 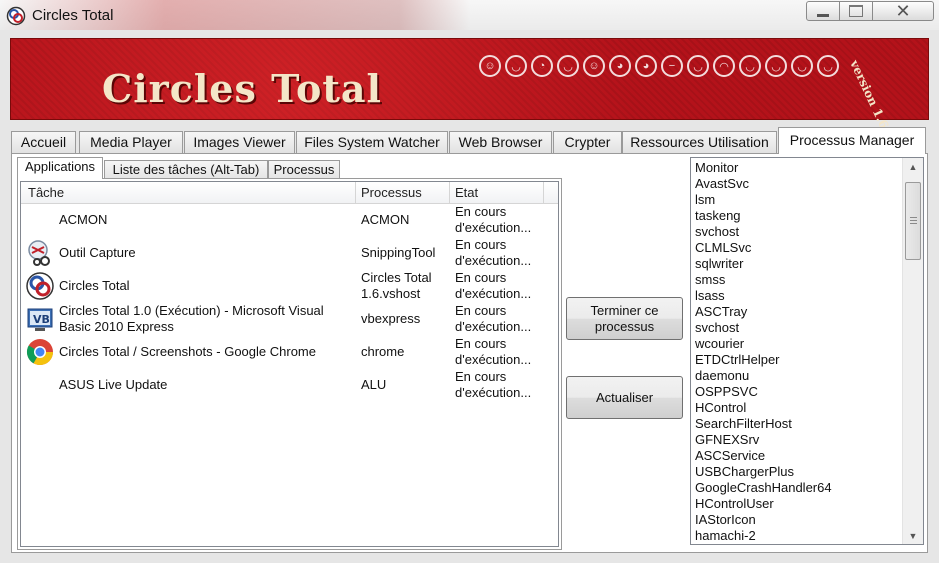 I want to click on svg-text: VB, so click(x=41, y=319).